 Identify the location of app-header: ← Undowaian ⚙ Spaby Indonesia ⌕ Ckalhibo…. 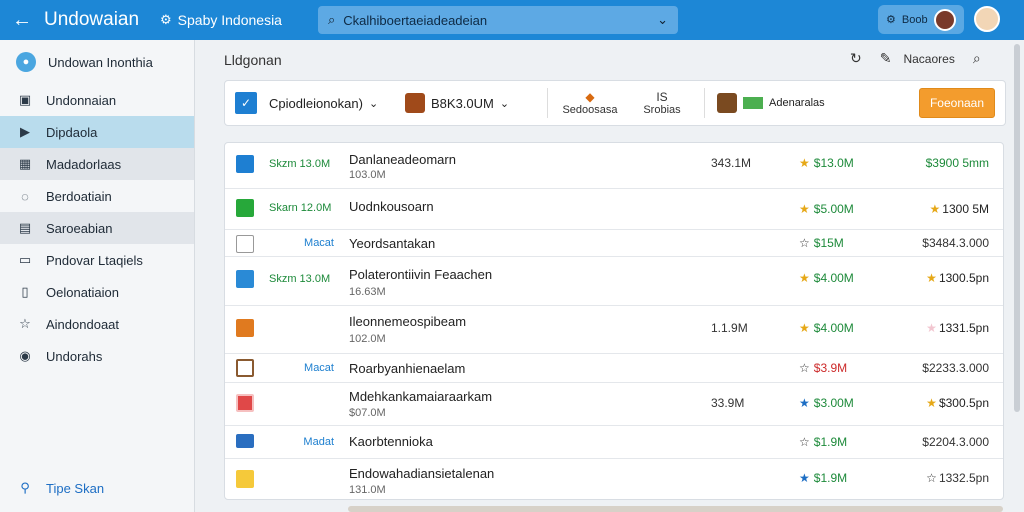
(512, 20).